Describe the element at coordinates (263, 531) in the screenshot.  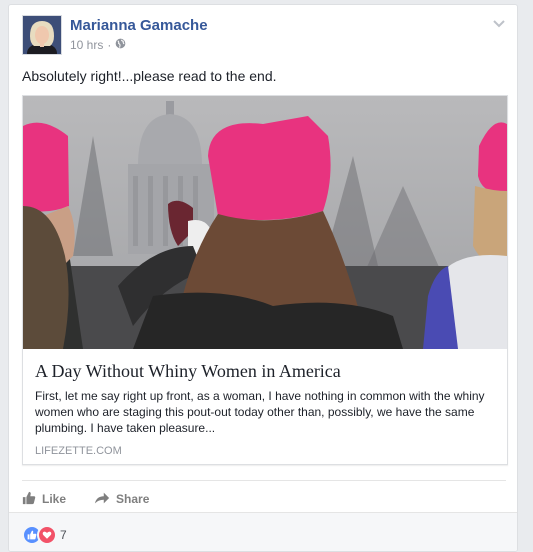
I see `reactions-bar: 7` at that location.